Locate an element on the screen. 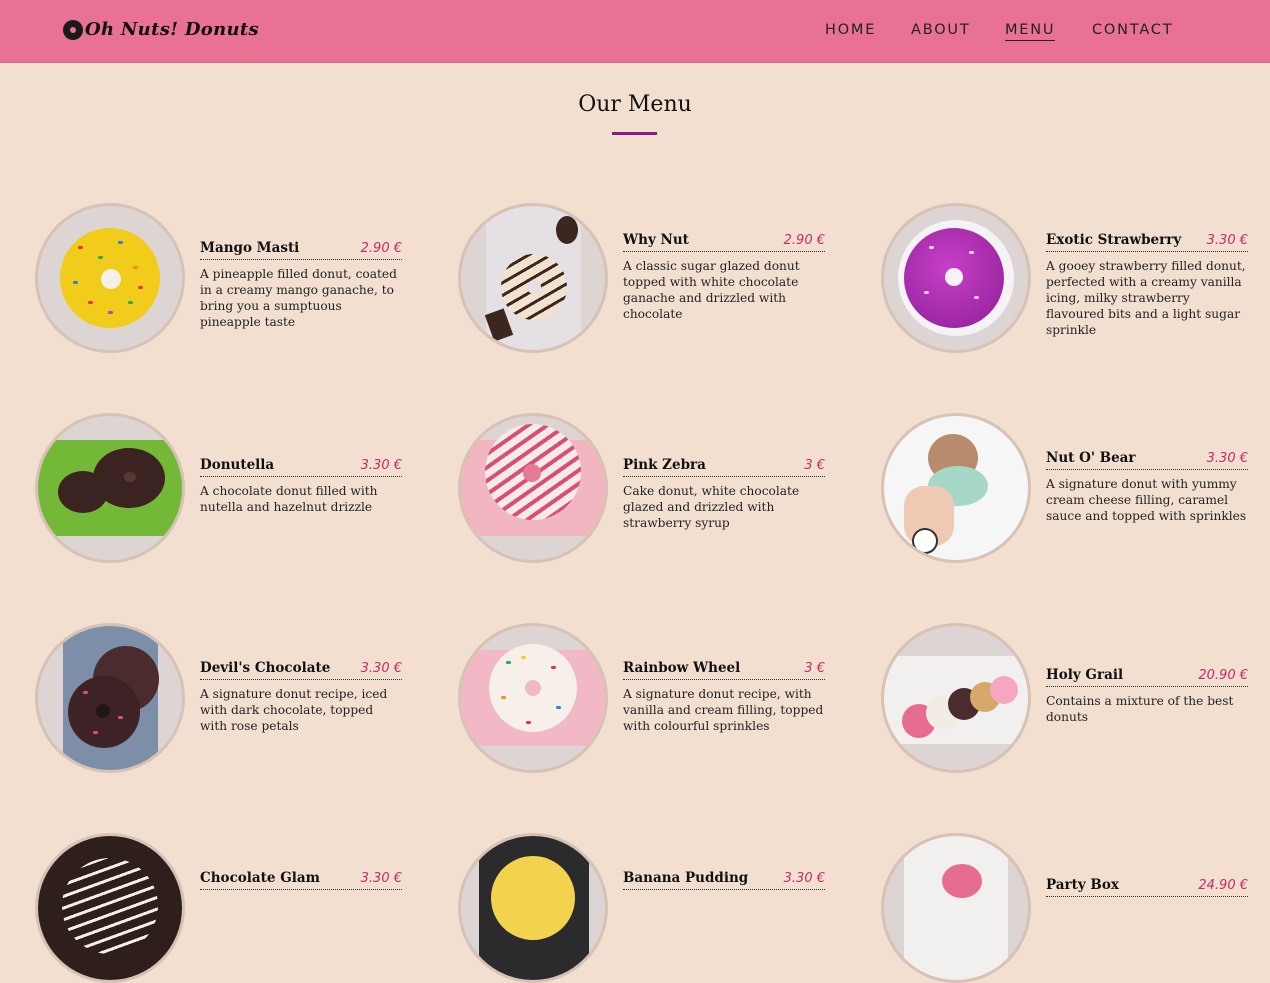 The image size is (1270, 983). site-header: Oh Nuts! Donuts HOME ABOUT MENU CONTACT is located at coordinates (635, 31).